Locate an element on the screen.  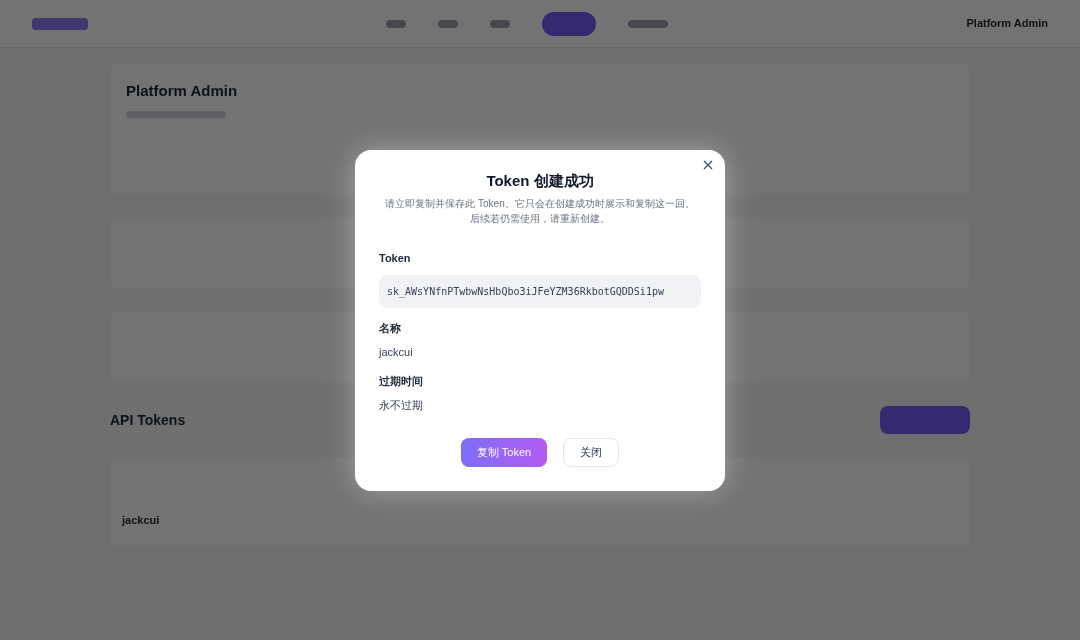
logo-block is located at coordinates (60, 23).